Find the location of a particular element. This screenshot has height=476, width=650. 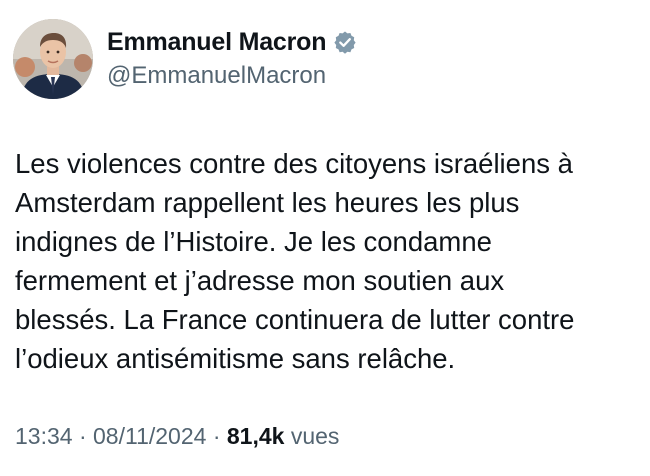

tweet-text-line: indignes de l’Histoire. Je les condamne is located at coordinates (253, 241).